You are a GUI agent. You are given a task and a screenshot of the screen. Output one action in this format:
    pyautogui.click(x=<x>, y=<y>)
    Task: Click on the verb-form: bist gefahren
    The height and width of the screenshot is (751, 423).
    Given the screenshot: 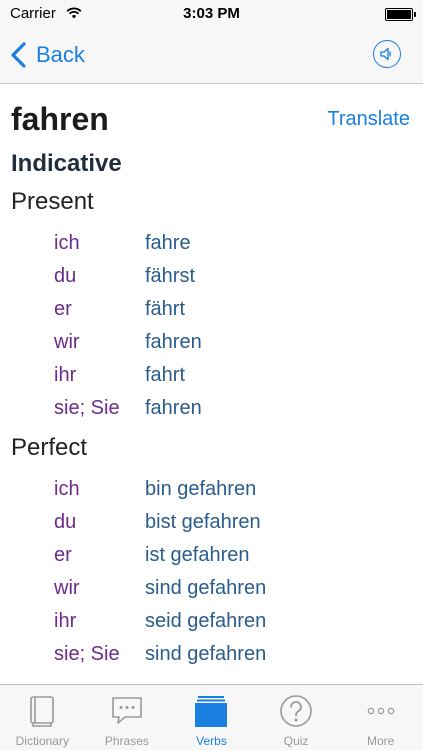 What is the action you would take?
    pyautogui.click(x=203, y=522)
    